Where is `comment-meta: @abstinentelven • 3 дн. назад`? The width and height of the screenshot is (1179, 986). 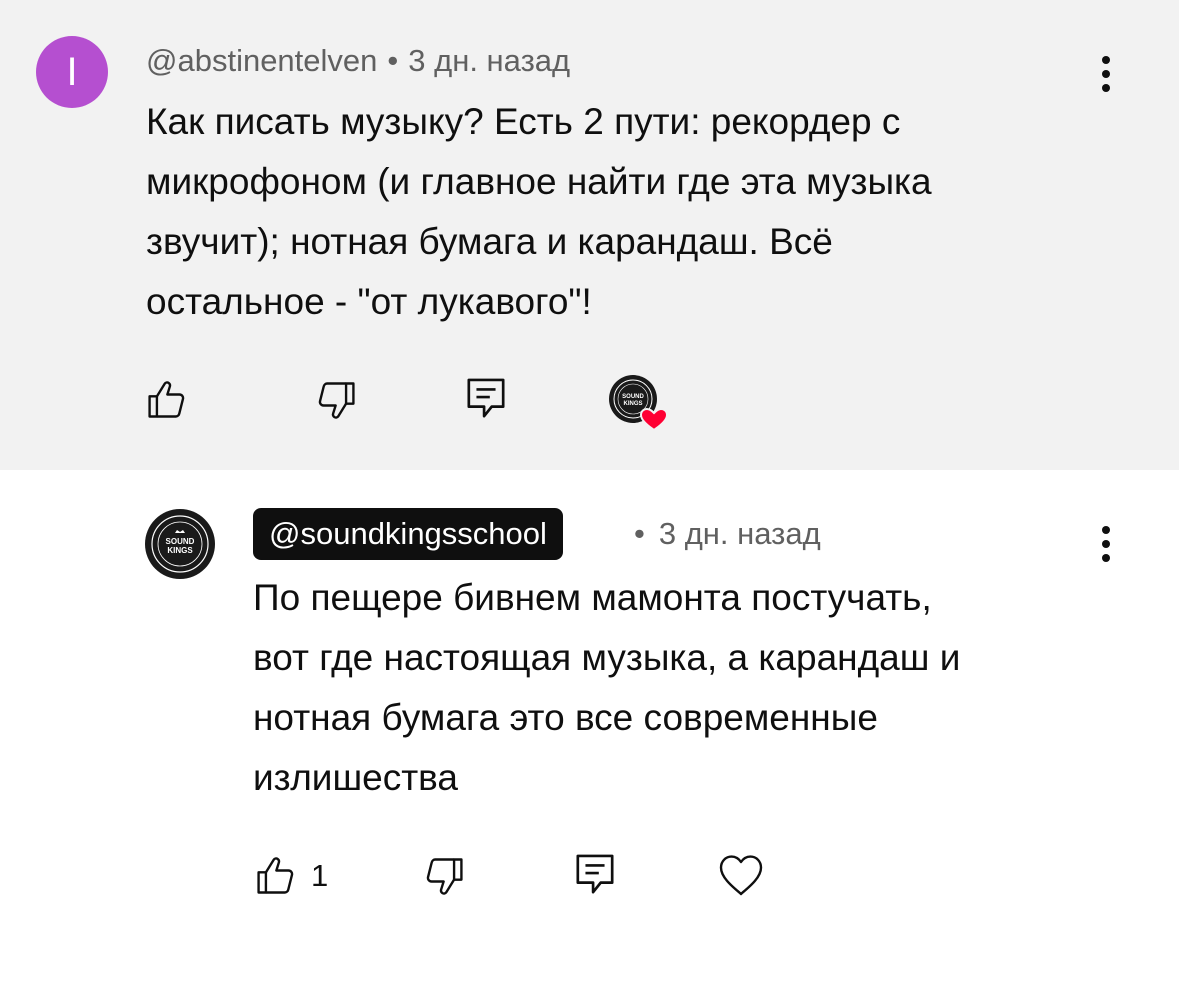
comment-meta: @abstinentelven • 3 дн. назад is located at coordinates (358, 61).